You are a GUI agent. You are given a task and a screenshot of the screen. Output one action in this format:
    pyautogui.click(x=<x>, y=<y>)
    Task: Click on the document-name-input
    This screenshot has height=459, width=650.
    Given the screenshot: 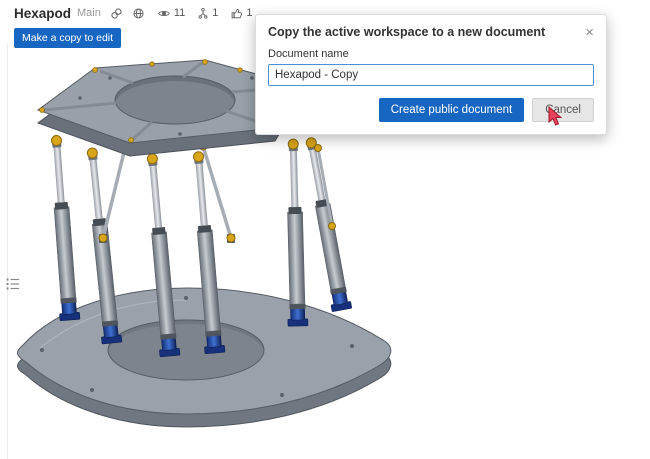 What is the action you would take?
    pyautogui.click(x=431, y=75)
    